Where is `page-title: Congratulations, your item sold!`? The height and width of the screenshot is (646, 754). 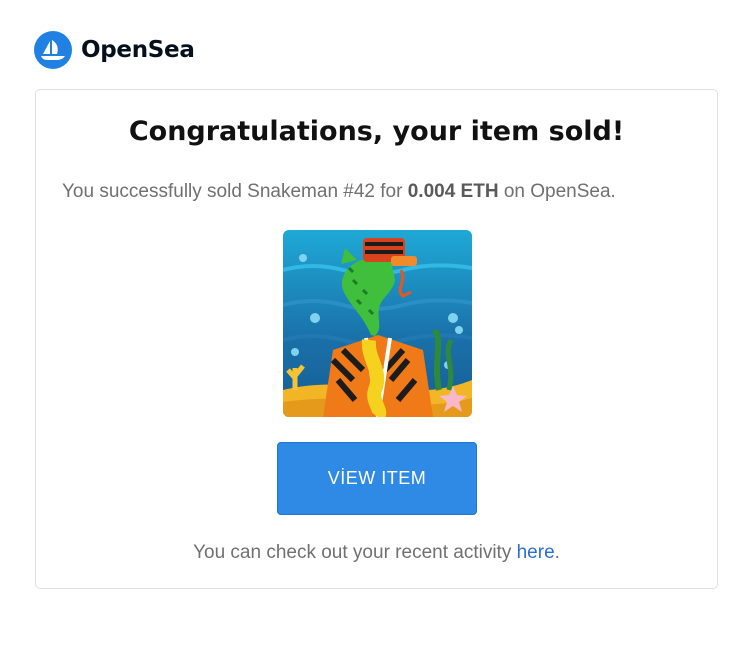
page-title: Congratulations, your item sold! is located at coordinates (376, 131).